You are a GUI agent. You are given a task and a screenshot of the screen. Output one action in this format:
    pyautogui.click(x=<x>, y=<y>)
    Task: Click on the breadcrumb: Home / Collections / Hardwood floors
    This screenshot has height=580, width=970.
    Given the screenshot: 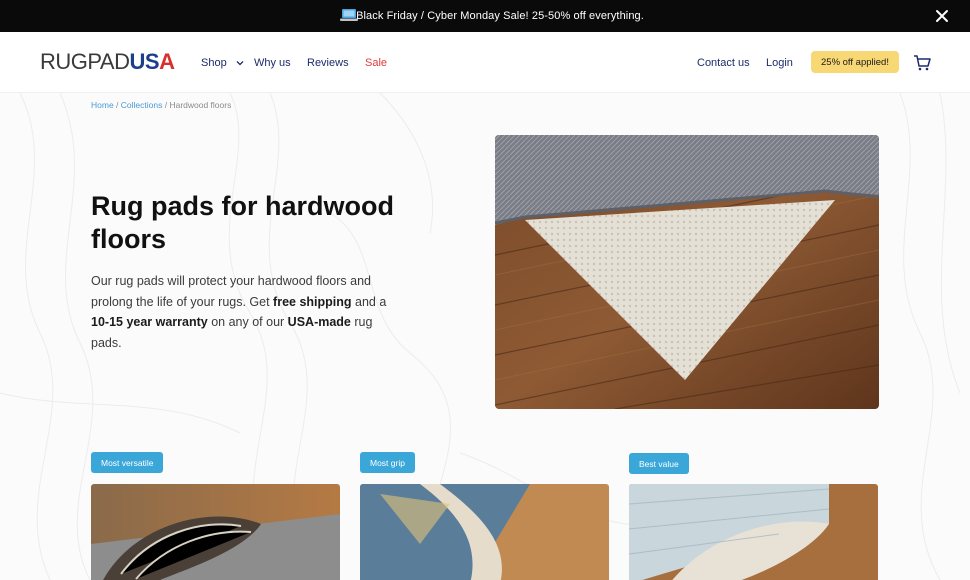 What is the action you would take?
    pyautogui.click(x=161, y=105)
    